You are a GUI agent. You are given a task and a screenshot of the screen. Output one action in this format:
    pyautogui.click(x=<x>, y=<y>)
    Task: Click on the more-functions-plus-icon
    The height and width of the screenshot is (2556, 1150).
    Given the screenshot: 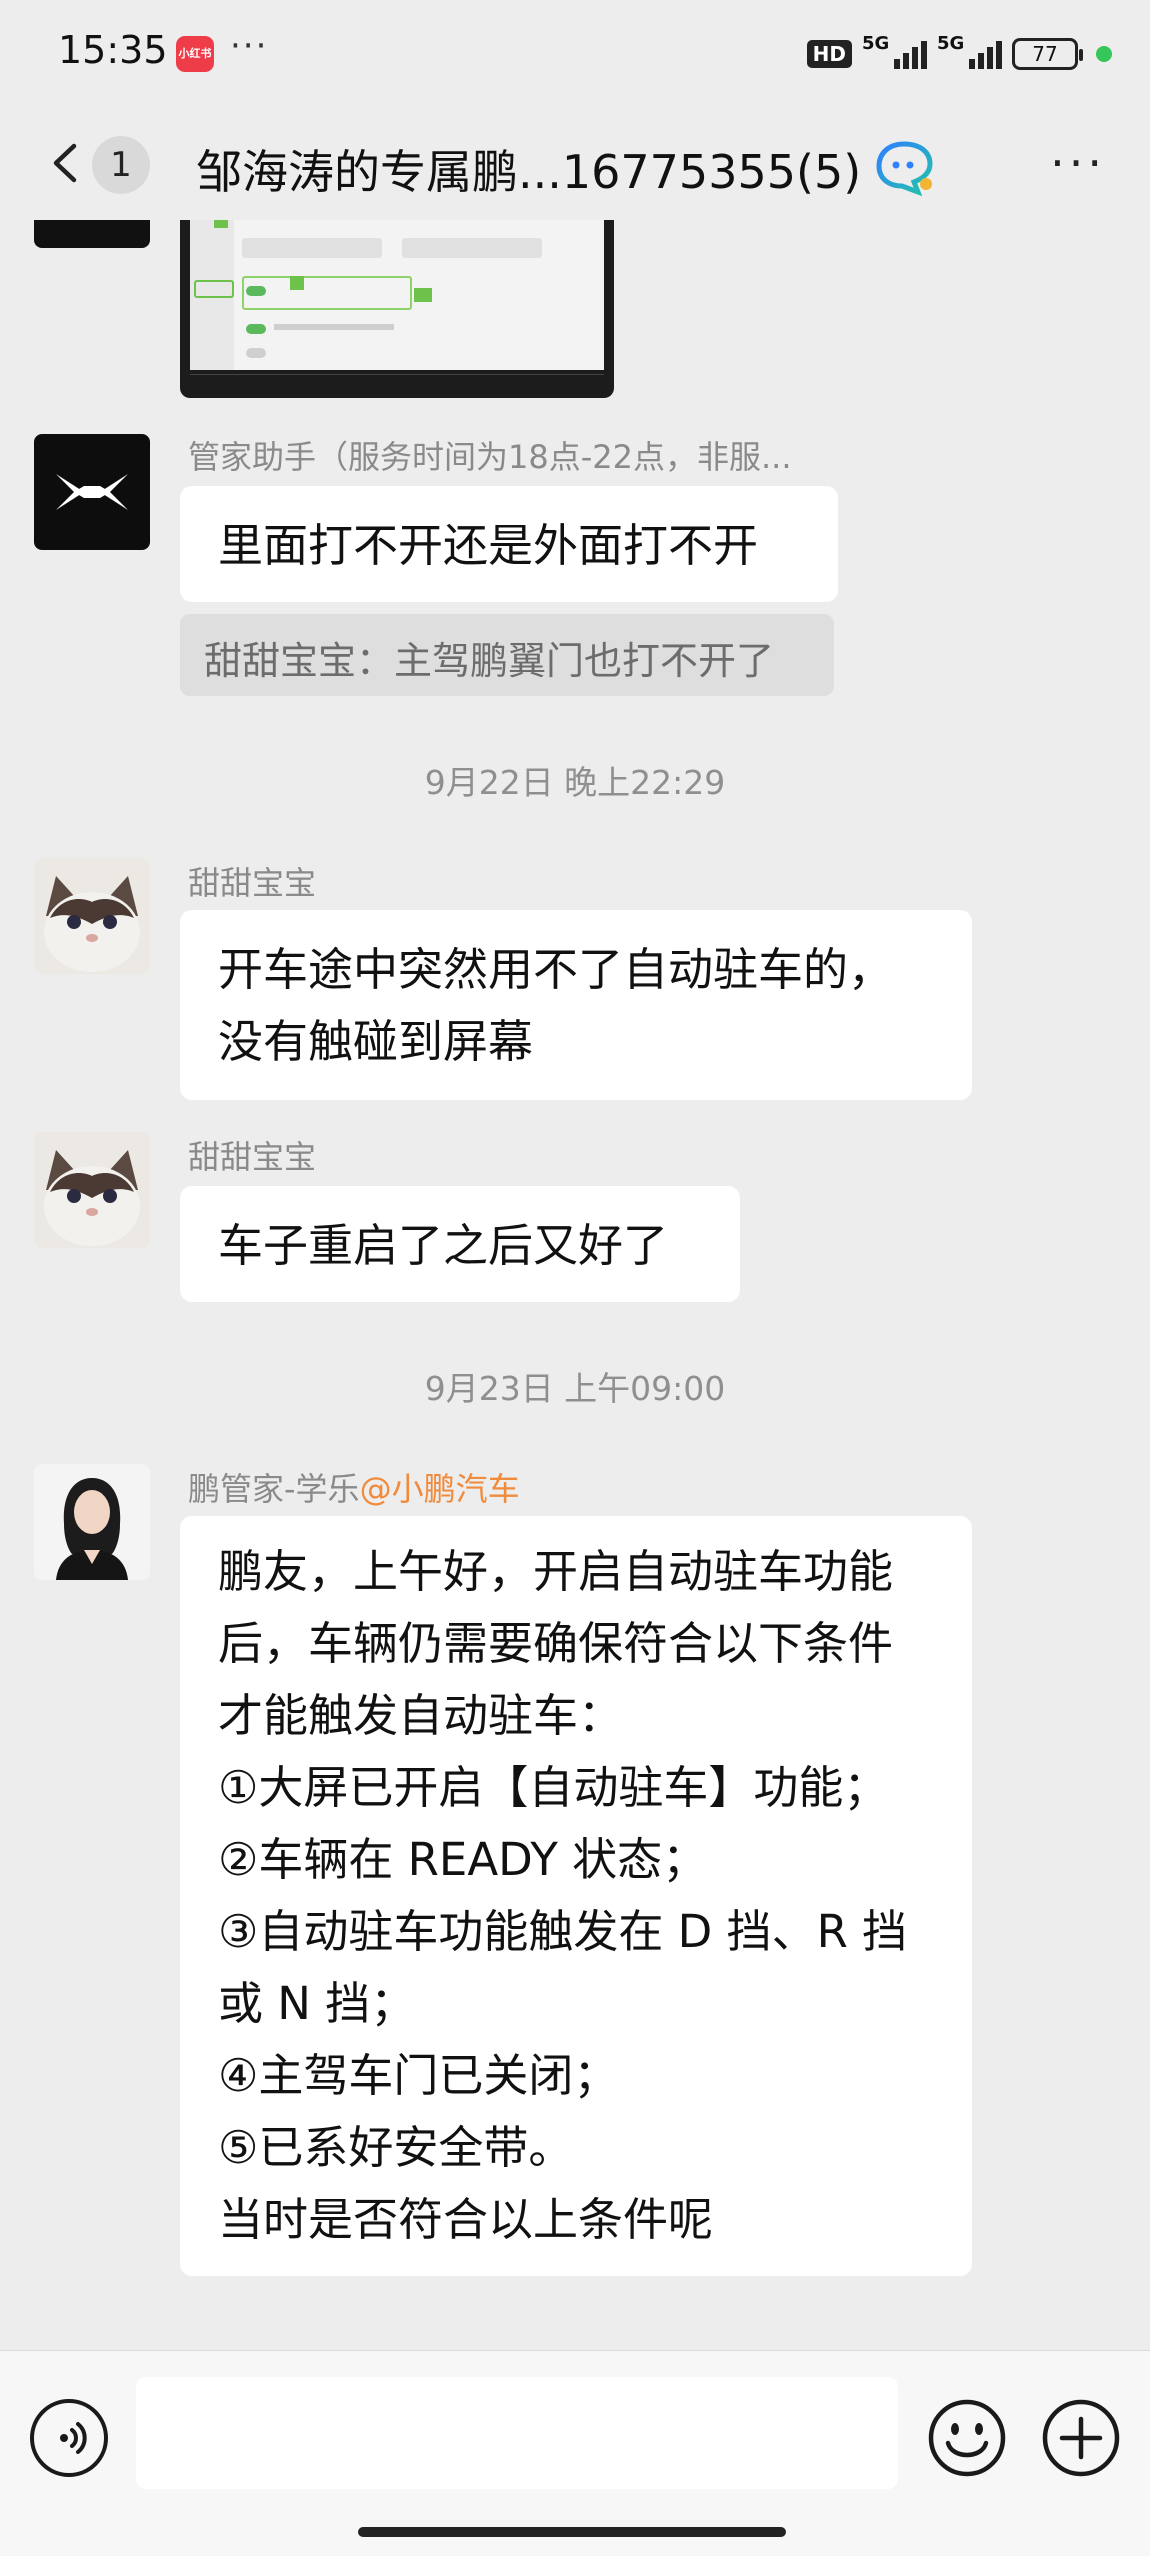 What is the action you would take?
    pyautogui.click(x=1081, y=2438)
    